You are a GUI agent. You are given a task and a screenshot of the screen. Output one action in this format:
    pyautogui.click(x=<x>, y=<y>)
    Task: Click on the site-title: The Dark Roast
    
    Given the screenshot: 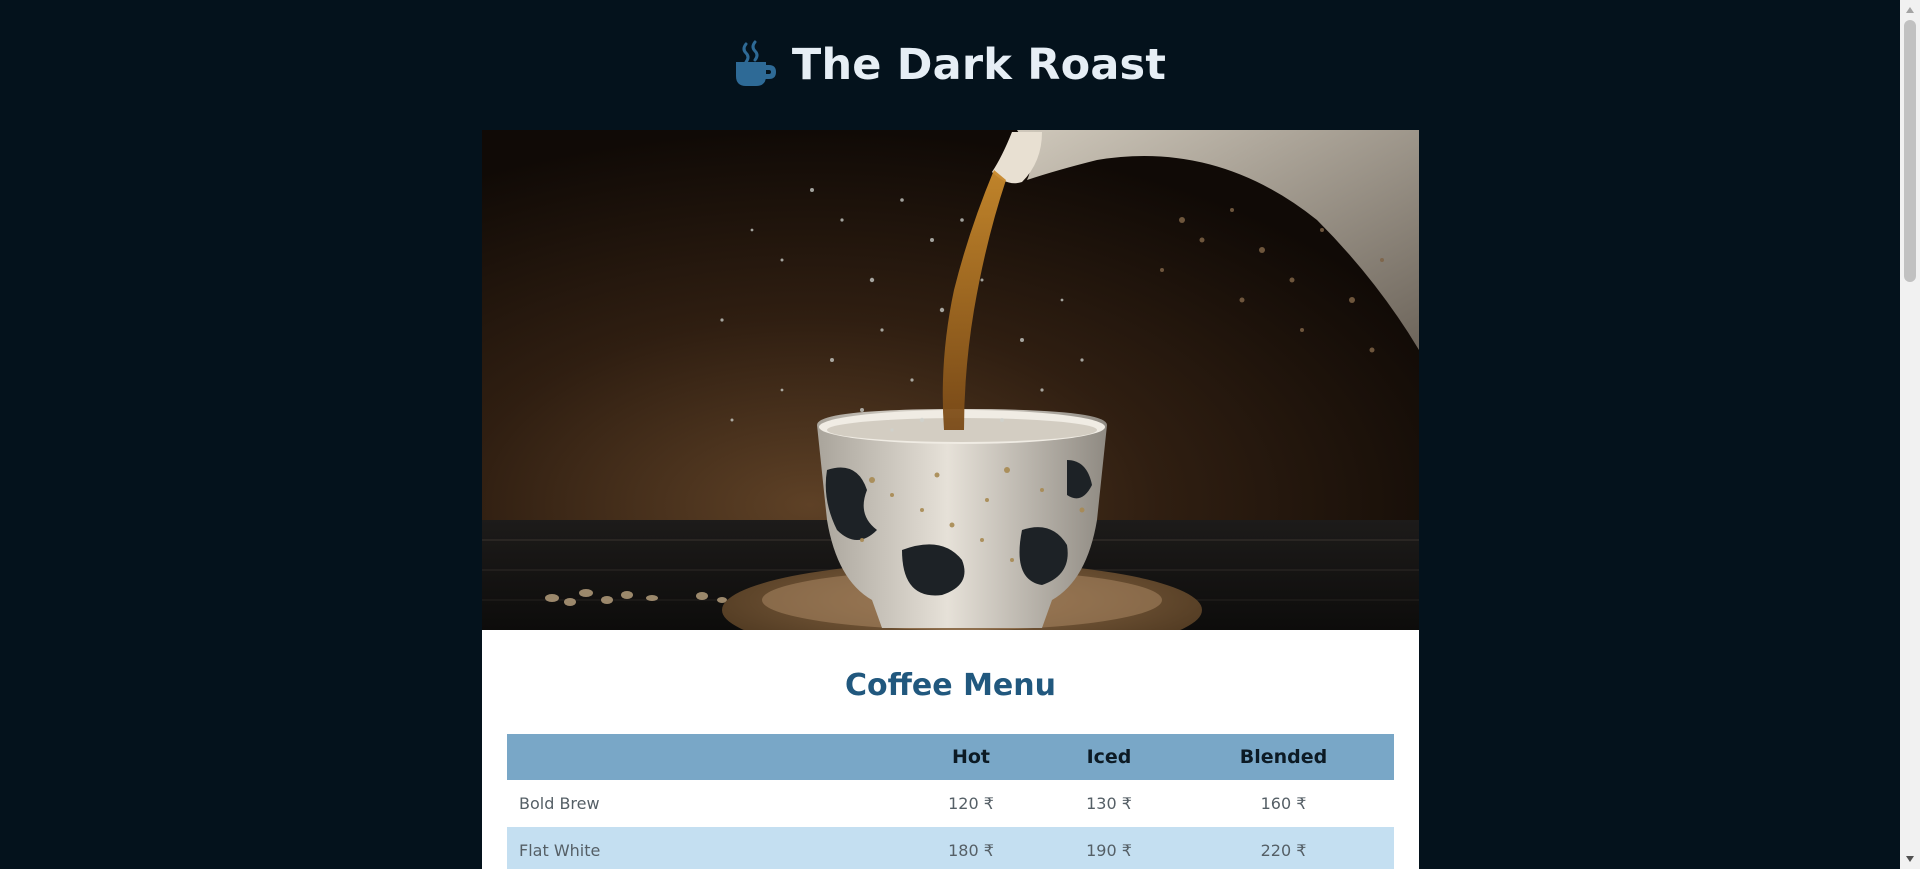 What is the action you would take?
    pyautogui.click(x=979, y=65)
    